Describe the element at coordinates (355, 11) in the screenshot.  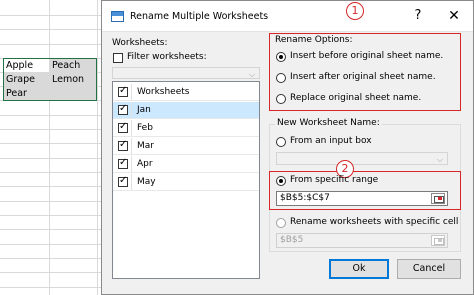
I see `step-badge-1: 1` at that location.